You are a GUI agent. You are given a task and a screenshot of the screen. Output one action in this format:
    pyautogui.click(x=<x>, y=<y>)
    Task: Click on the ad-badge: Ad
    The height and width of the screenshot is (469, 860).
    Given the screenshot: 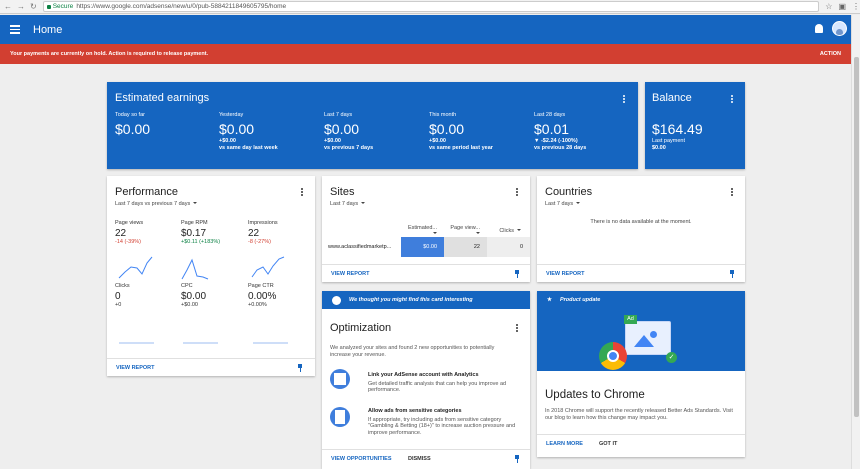 What is the action you would take?
    pyautogui.click(x=630, y=319)
    